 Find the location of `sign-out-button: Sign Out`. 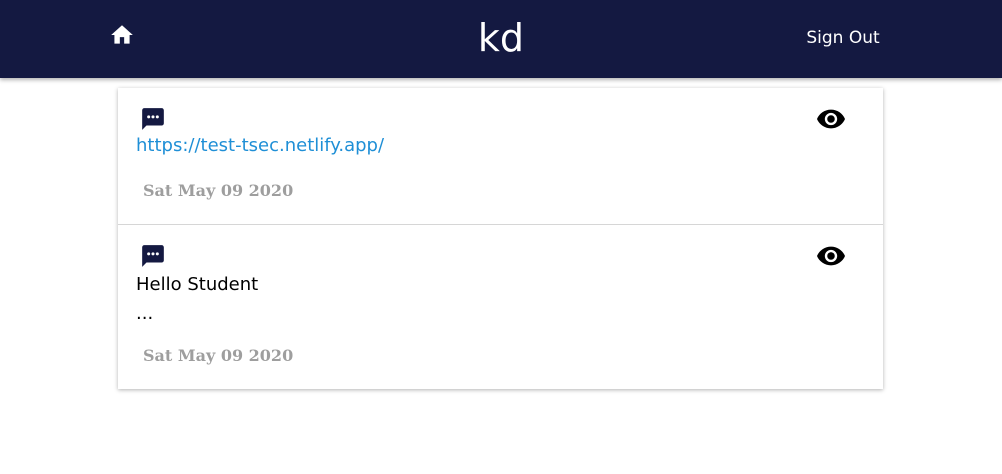

sign-out-button: Sign Out is located at coordinates (843, 38).